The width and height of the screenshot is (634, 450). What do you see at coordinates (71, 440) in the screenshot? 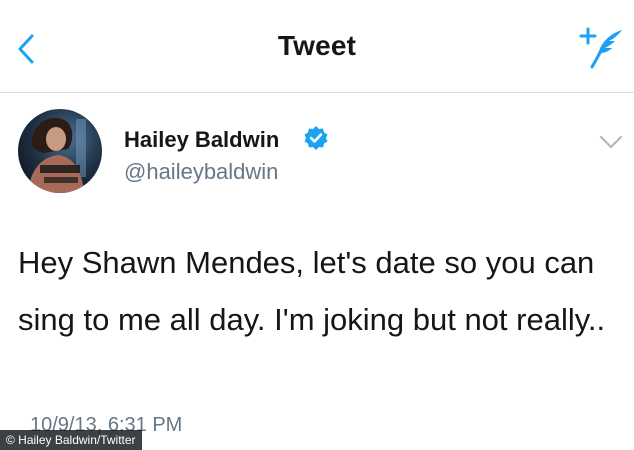
I see `photo-credit: © Hailey Baldwin/Twitter` at bounding box center [71, 440].